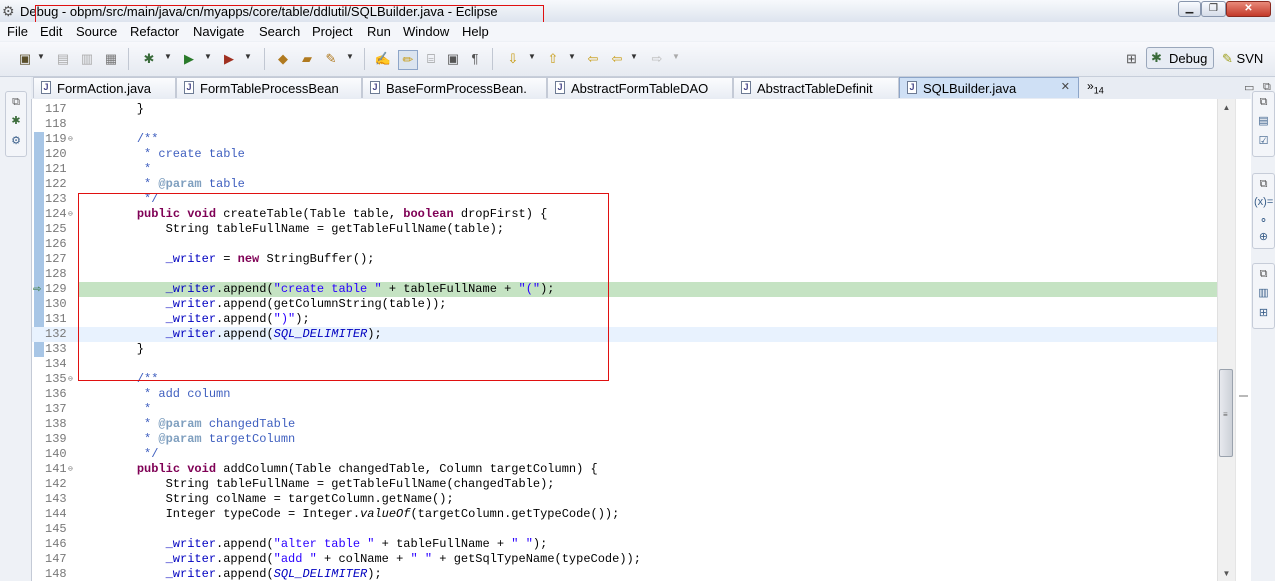 This screenshot has width=1275, height=581. I want to click on maximize-button: ❐, so click(1213, 9).